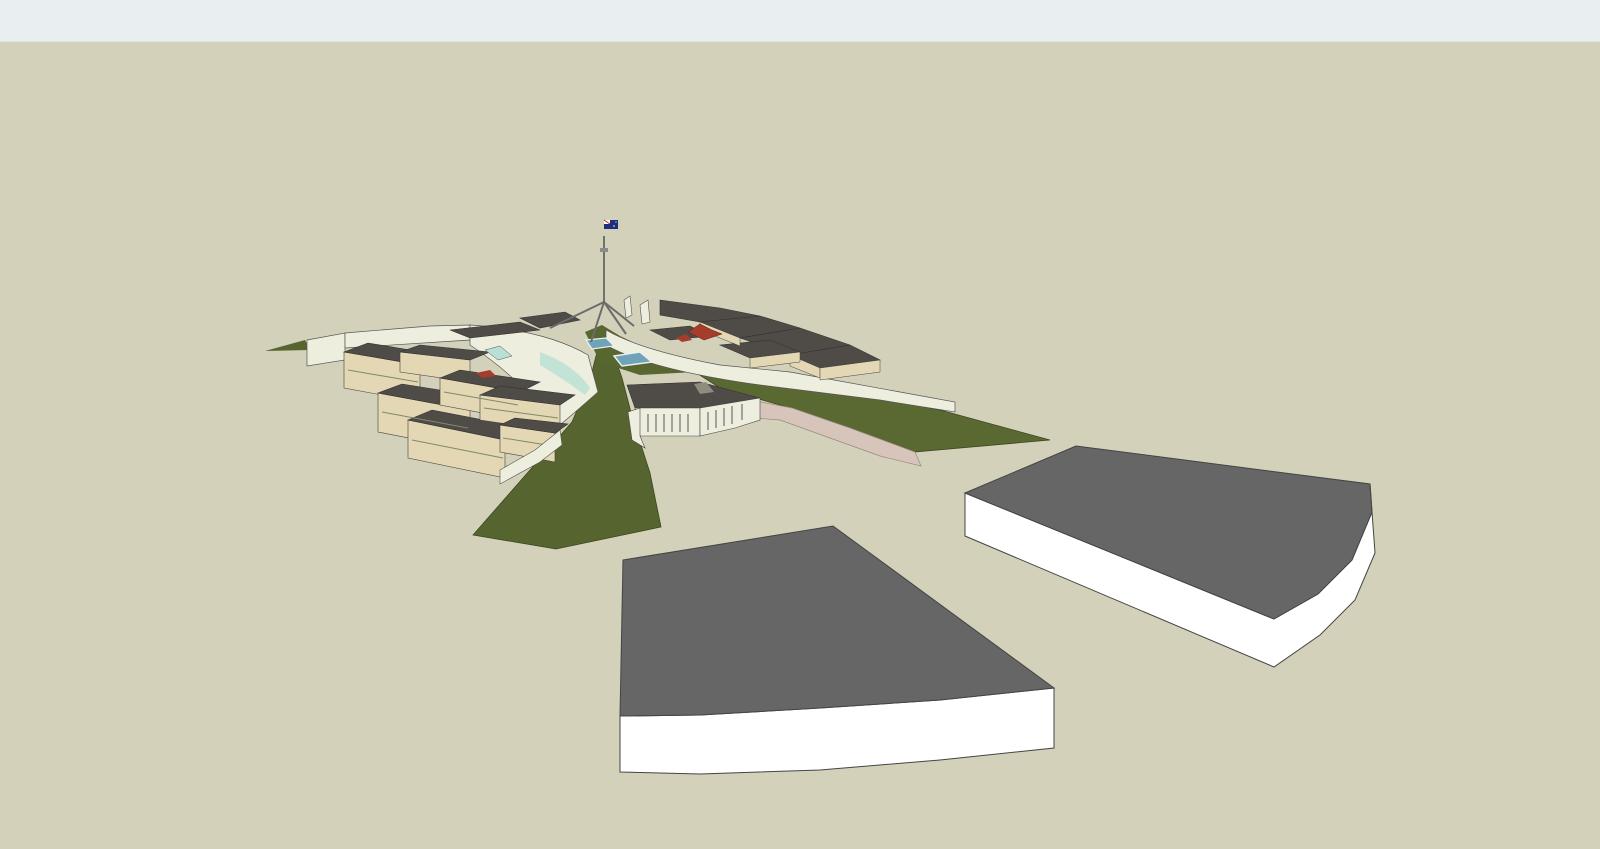 This screenshot has width=1600, height=849. What do you see at coordinates (837, 621) in the screenshot?
I see `proxy-block-front-top` at bounding box center [837, 621].